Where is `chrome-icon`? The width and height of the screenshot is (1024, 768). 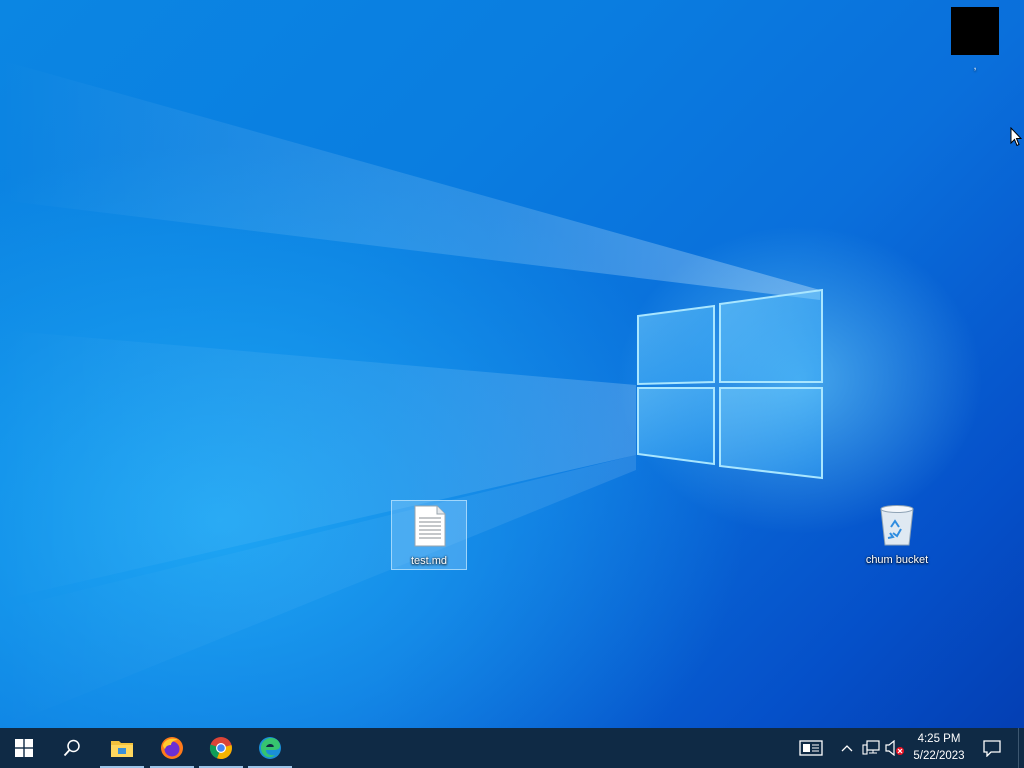
chrome-icon is located at coordinates (220, 748).